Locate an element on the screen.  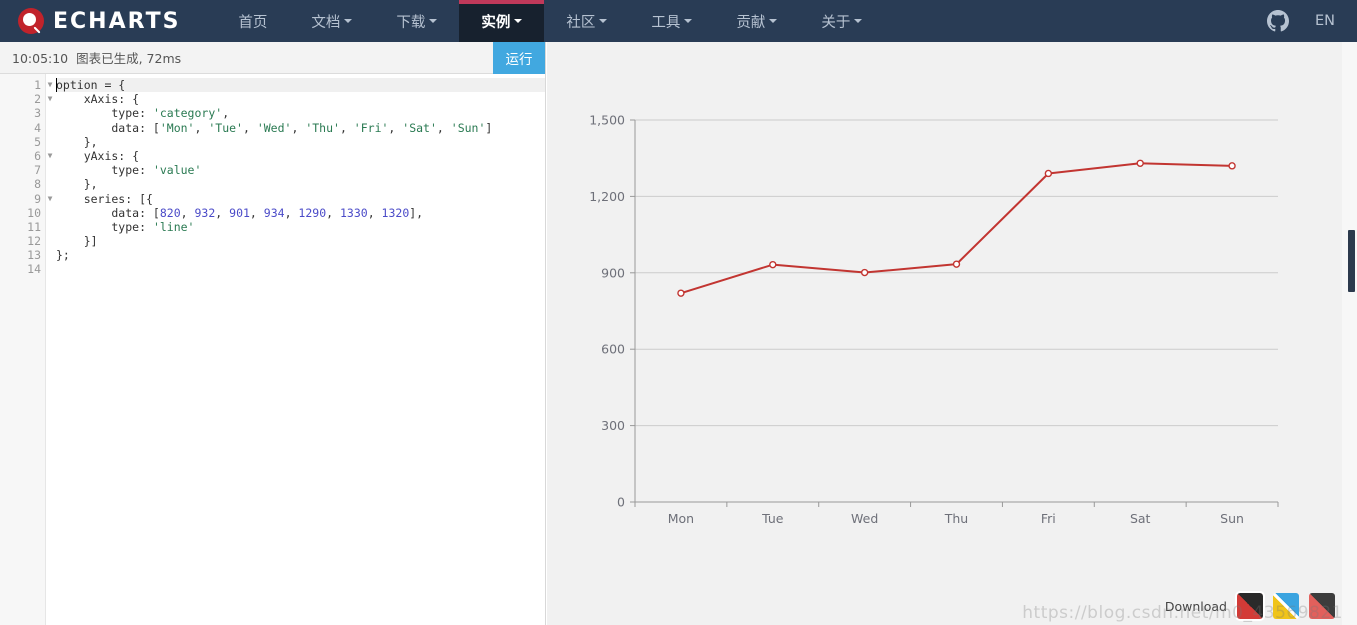
code-token: 'value' is located at coordinates (177, 170).